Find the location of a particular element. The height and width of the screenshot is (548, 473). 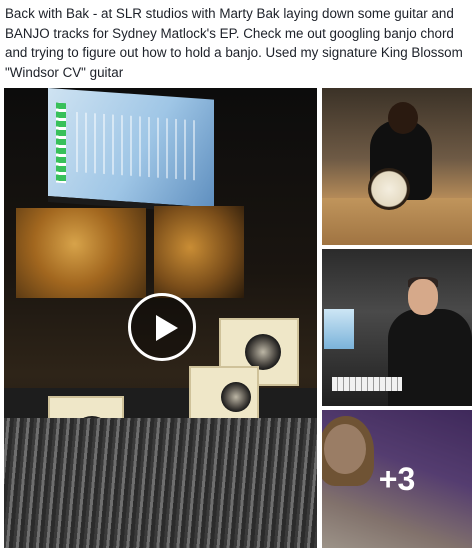

booth-window-right is located at coordinates (199, 252).